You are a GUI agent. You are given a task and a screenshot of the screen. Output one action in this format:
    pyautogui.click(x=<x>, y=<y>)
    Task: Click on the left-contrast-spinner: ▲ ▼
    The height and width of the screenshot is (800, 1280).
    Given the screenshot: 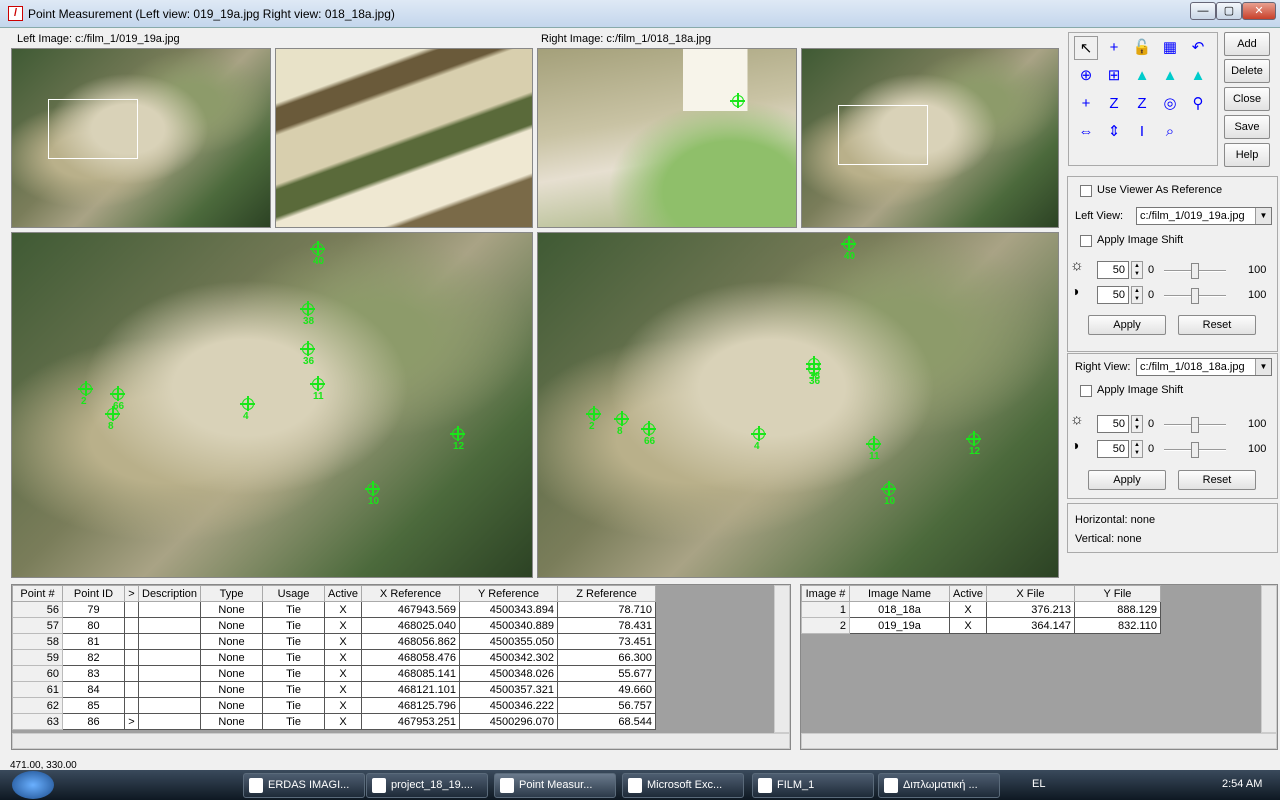 What is the action you would take?
    pyautogui.click(x=1137, y=295)
    